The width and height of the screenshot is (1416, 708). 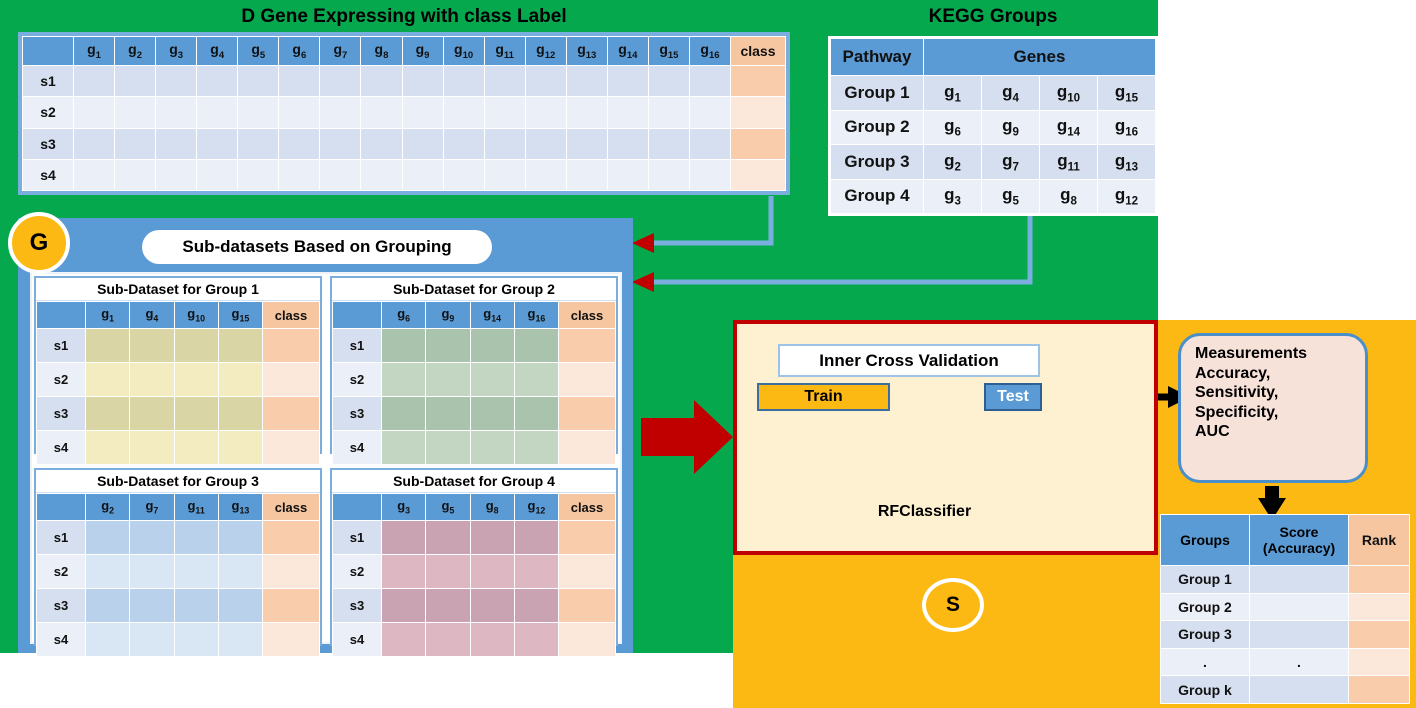 What do you see at coordinates (1205, 579) in the screenshot?
I see `score-group-label: Group 1` at bounding box center [1205, 579].